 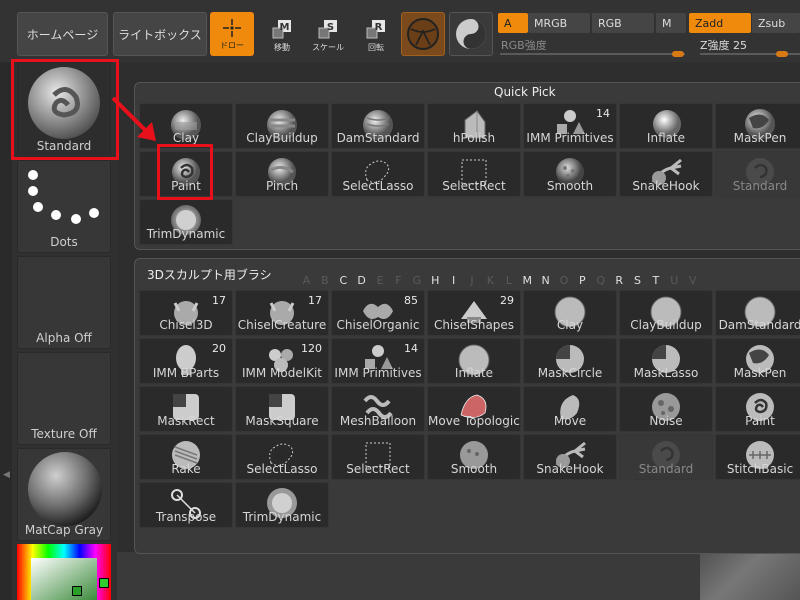 I want to click on qp-claybuildup: ClayBuildup, so click(x=282, y=126).